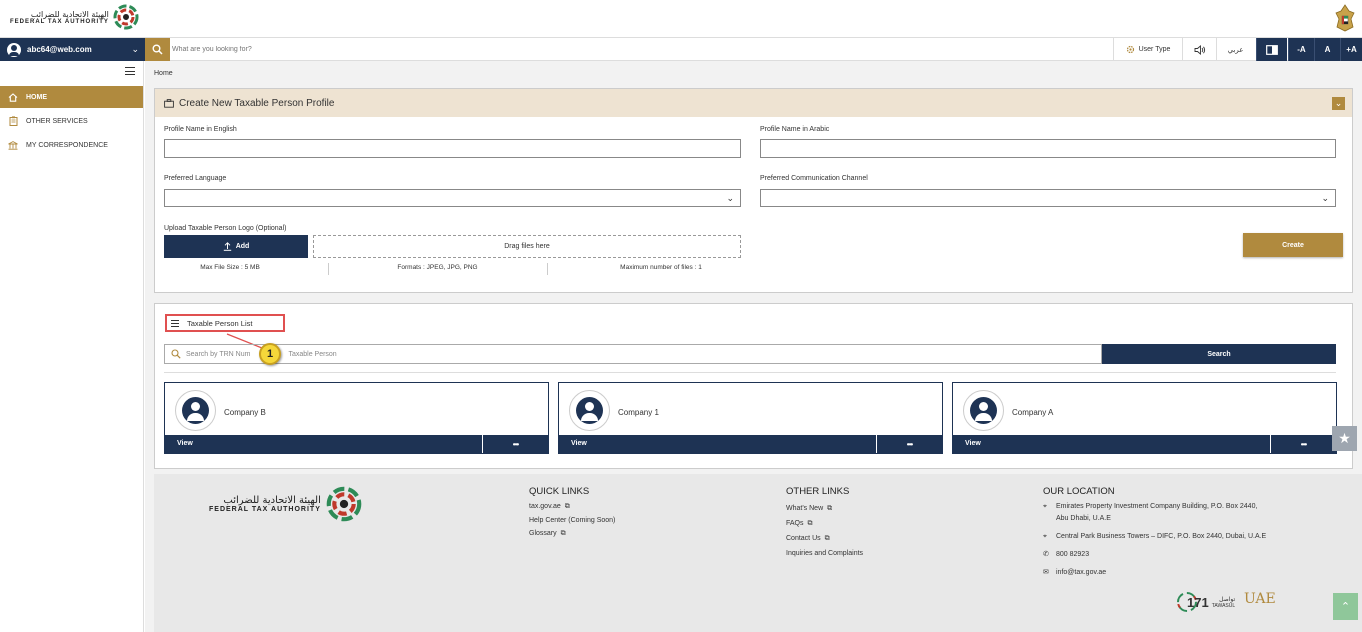 Image resolution: width=1362 pixels, height=632 pixels. I want to click on other-links-title: OTHER LINKS, so click(818, 491).